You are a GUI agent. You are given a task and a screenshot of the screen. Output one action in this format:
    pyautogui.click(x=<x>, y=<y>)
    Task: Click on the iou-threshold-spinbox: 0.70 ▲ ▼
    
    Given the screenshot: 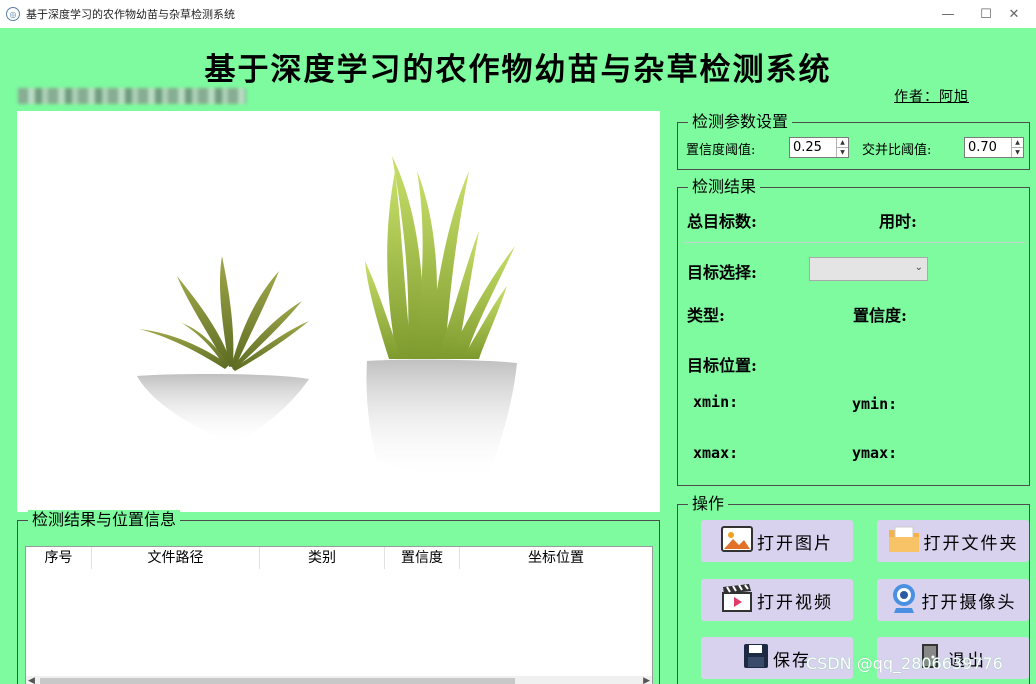 What is the action you would take?
    pyautogui.click(x=994, y=147)
    